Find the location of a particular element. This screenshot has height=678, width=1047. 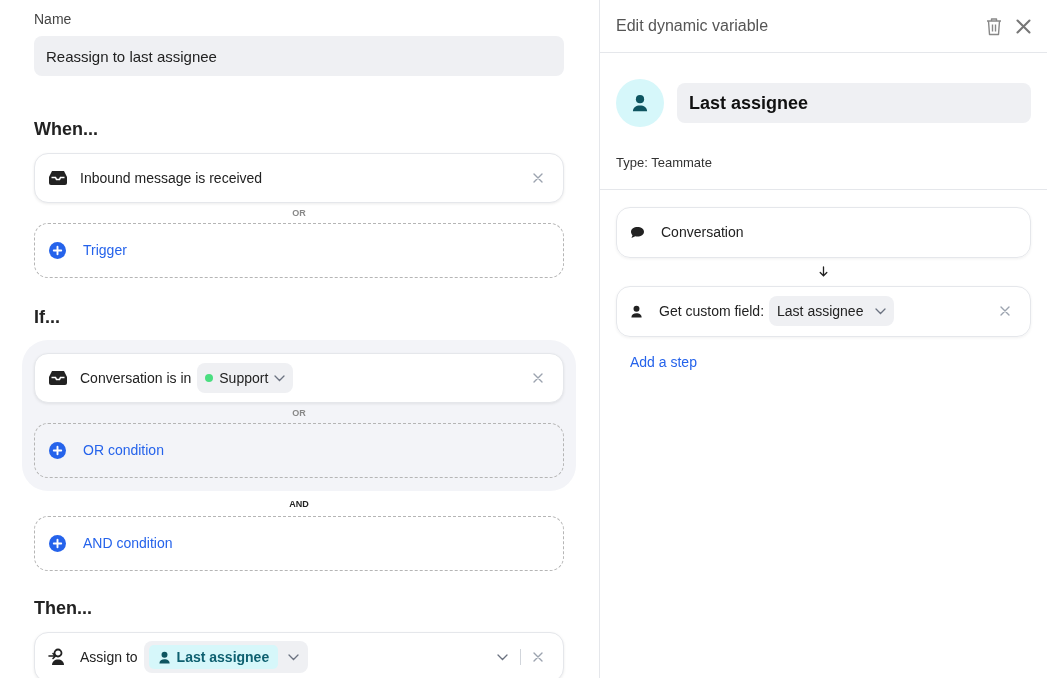

speech-bubble-icon is located at coordinates (637, 232).